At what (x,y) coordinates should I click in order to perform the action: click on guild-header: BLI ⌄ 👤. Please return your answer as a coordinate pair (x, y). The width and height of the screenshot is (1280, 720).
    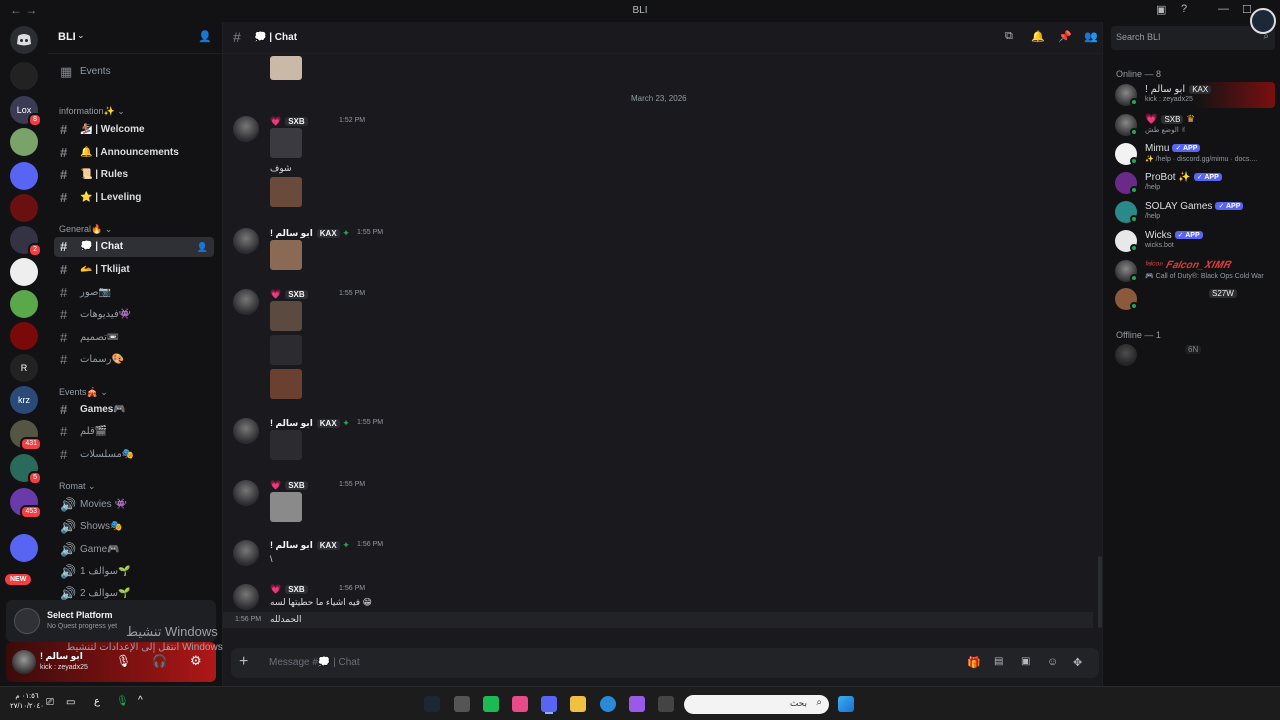
    Looking at the image, I should click on (135, 38).